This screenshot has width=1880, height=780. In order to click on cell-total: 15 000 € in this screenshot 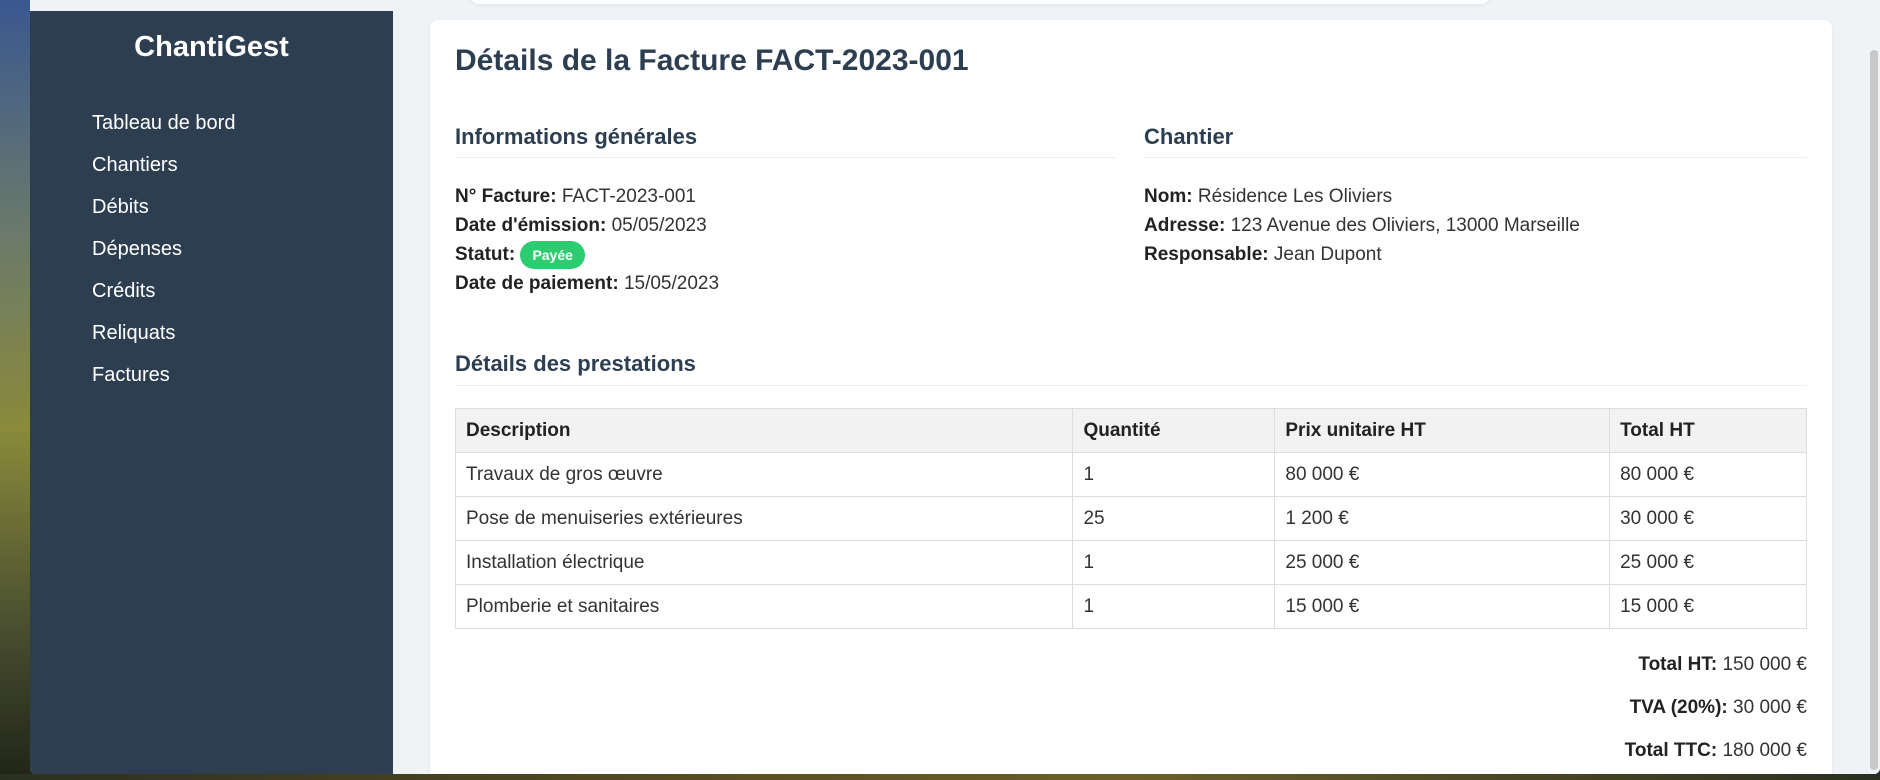, I will do `click(1708, 606)`.